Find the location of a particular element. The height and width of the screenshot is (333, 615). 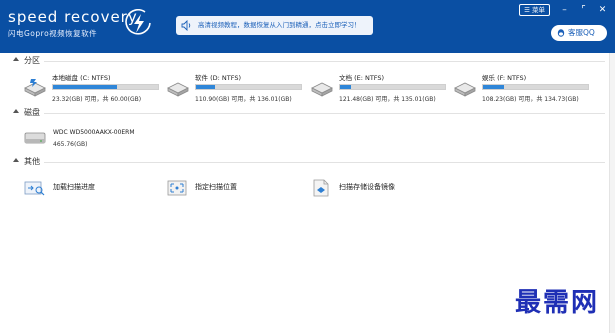

menu-label: 菜单 is located at coordinates (538, 10).